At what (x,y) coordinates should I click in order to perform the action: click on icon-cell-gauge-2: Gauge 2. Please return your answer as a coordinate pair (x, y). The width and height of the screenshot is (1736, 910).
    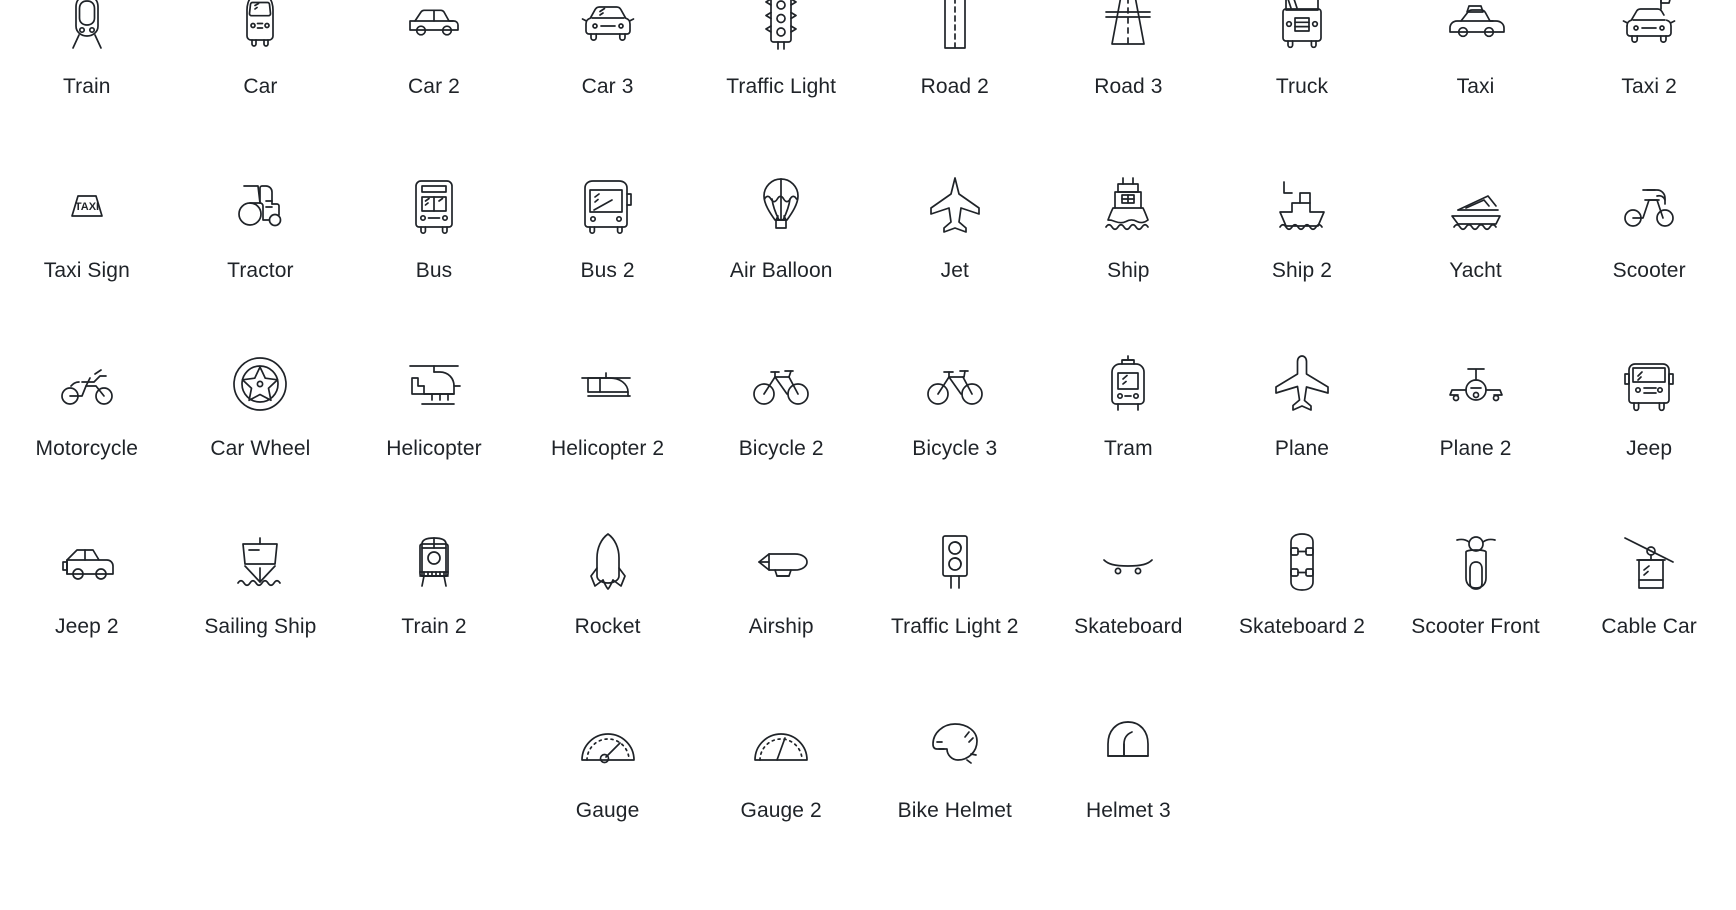
    Looking at the image, I should click on (781, 801).